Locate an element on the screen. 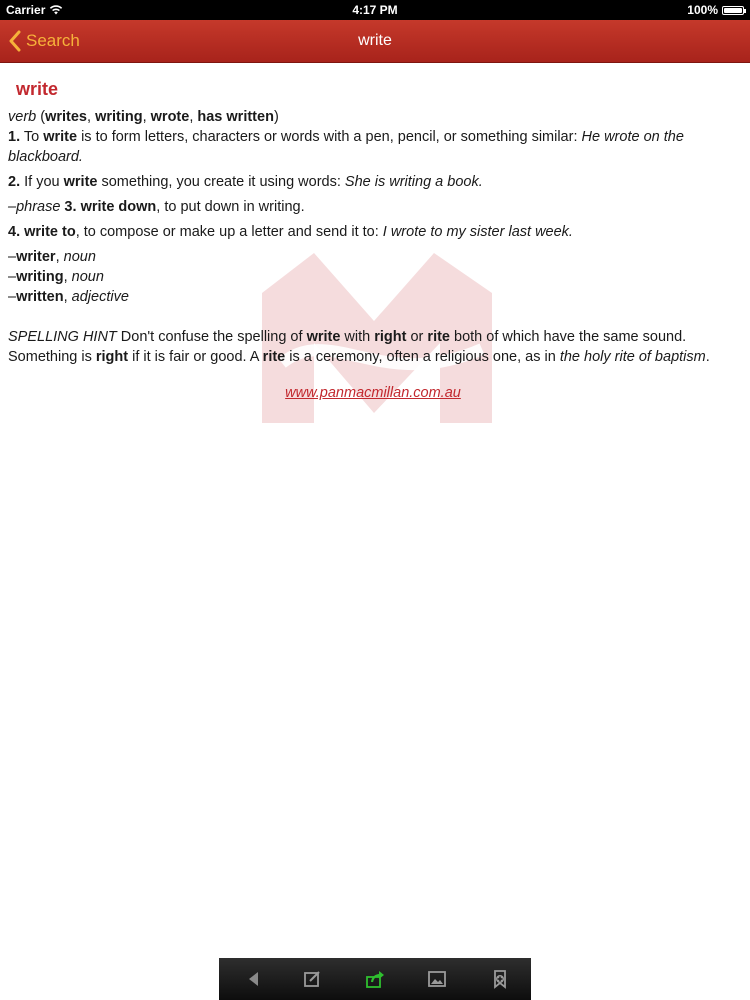 This screenshot has width=750, height=1000. status-bar: Carrier 4:17 PM 100% is located at coordinates (375, 10).